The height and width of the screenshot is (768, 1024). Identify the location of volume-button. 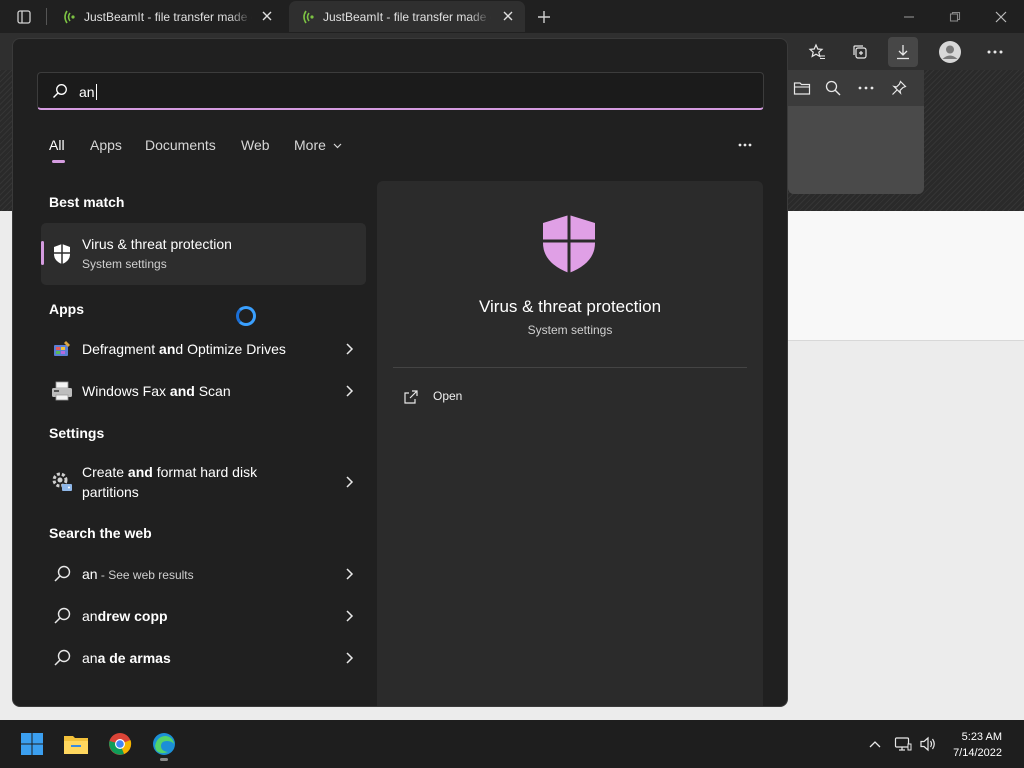
(928, 744).